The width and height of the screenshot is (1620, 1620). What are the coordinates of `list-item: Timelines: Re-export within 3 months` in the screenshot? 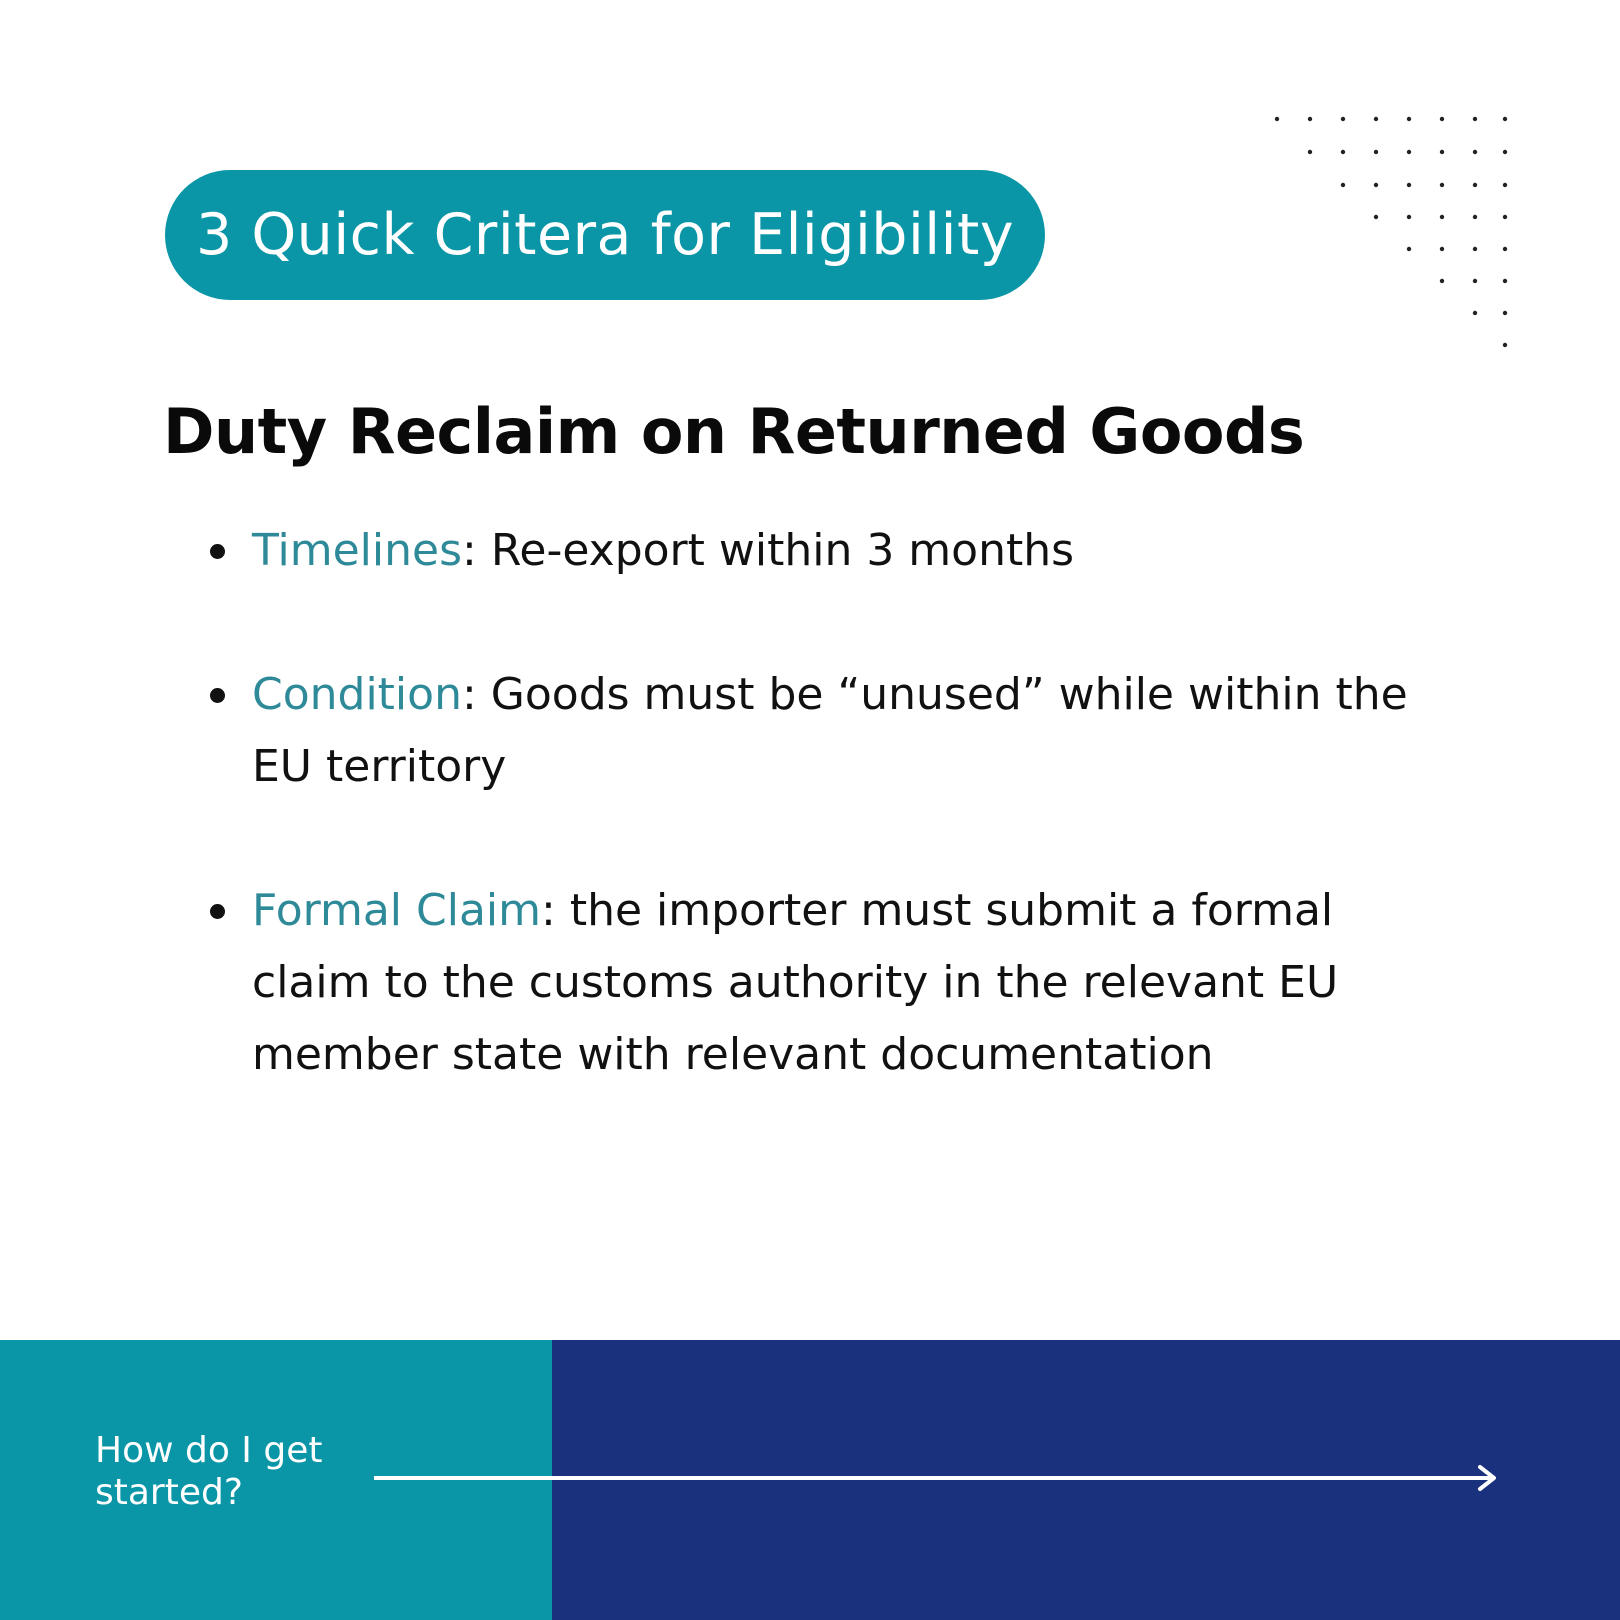 It's located at (820, 551).